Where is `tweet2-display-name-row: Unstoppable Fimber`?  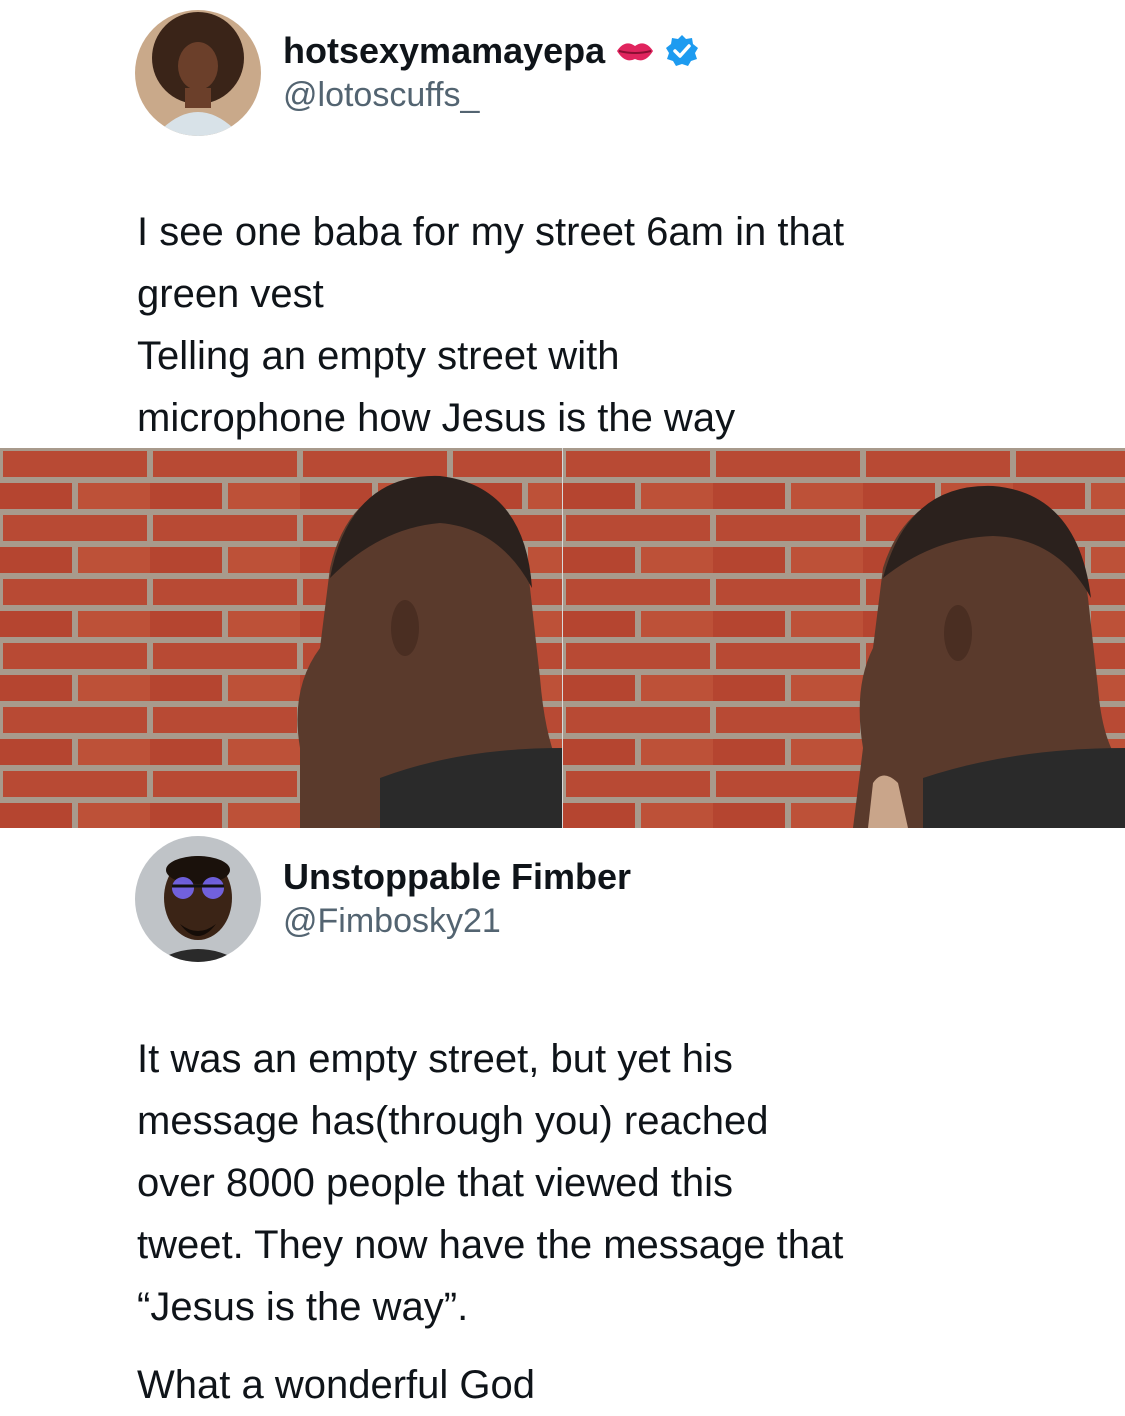
tweet2-display-name-row: Unstoppable Fimber is located at coordinates (457, 877).